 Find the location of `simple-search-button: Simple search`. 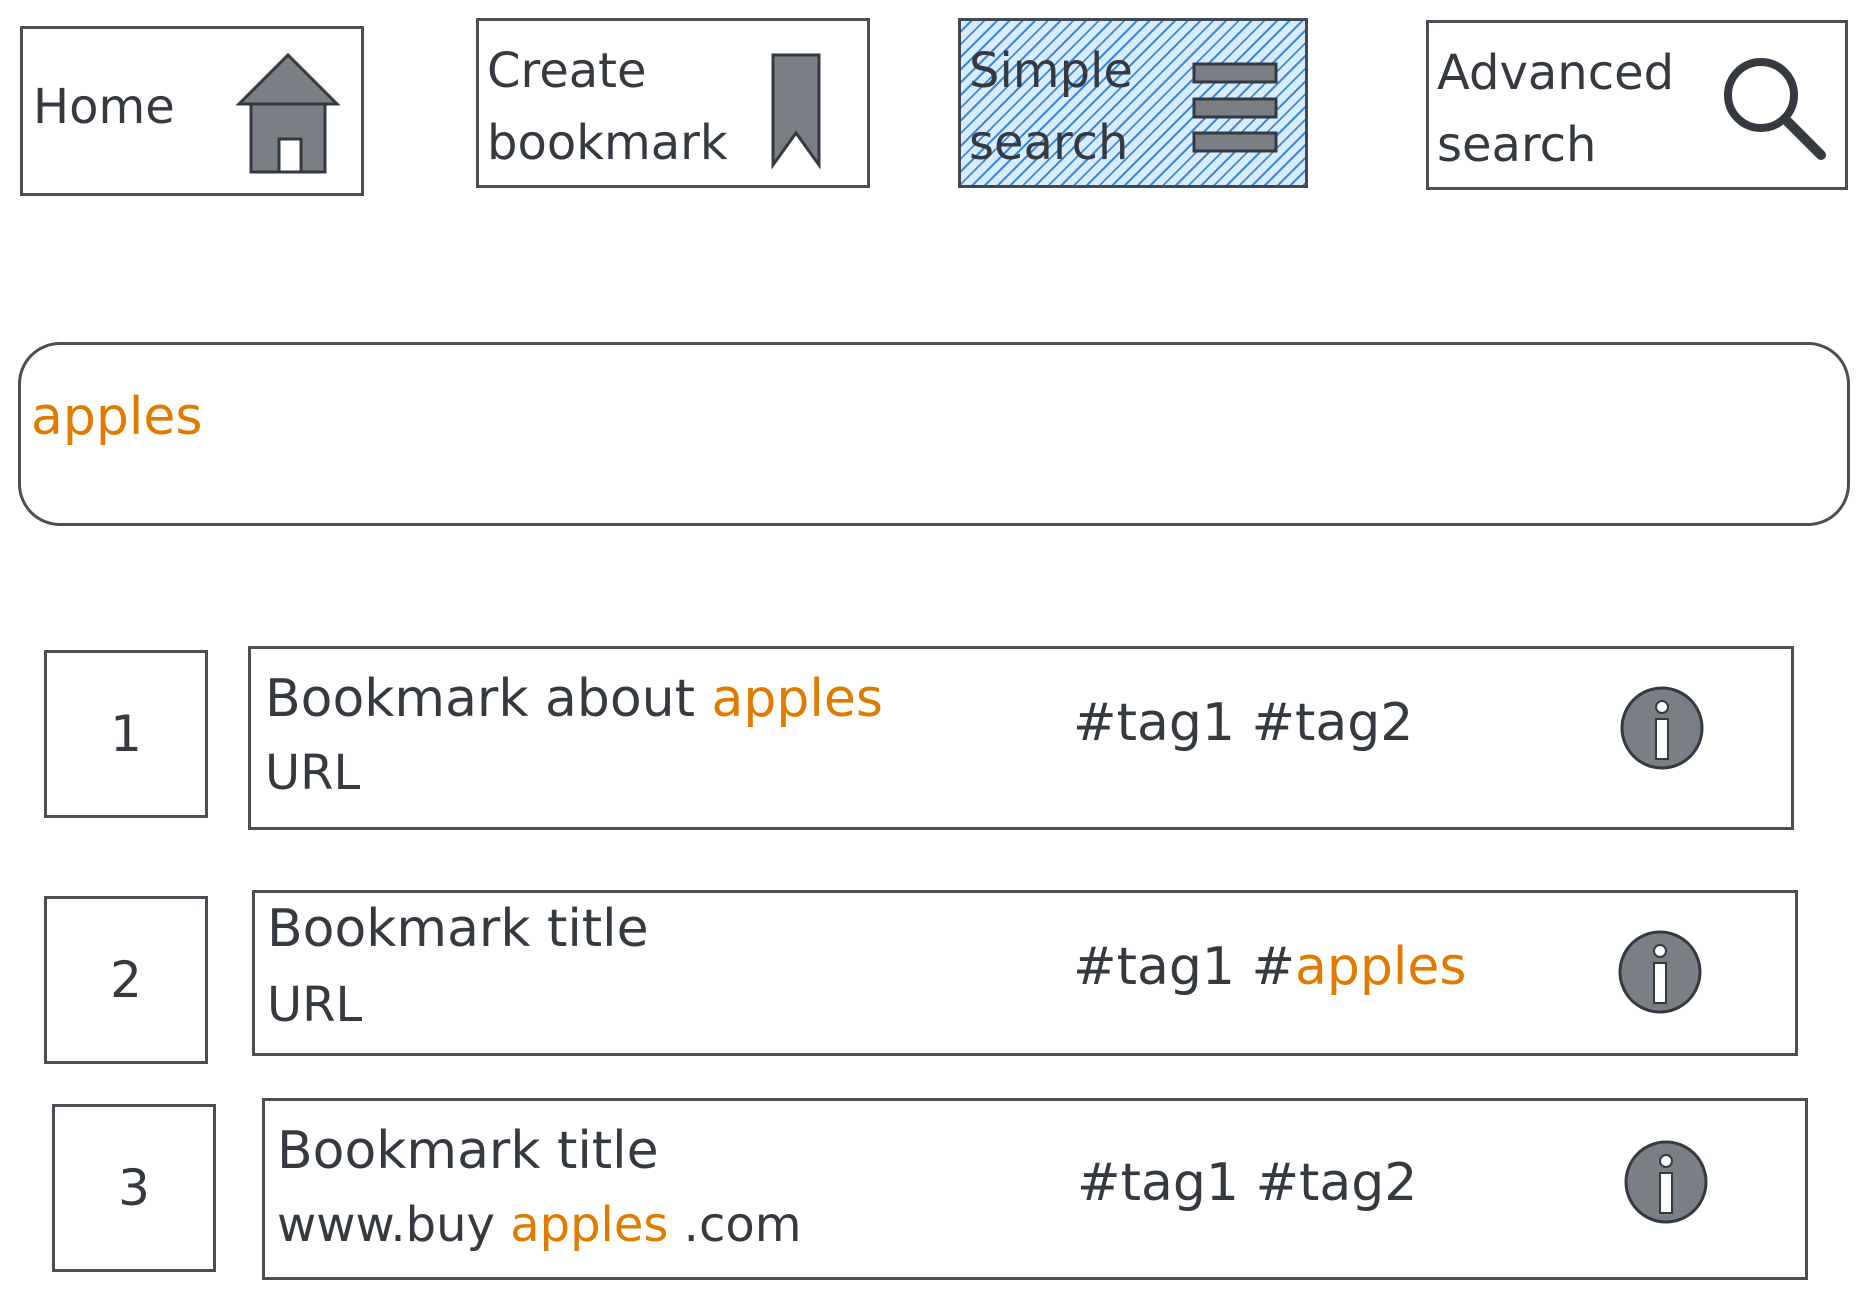

simple-search-button: Simple search is located at coordinates (1133, 103).